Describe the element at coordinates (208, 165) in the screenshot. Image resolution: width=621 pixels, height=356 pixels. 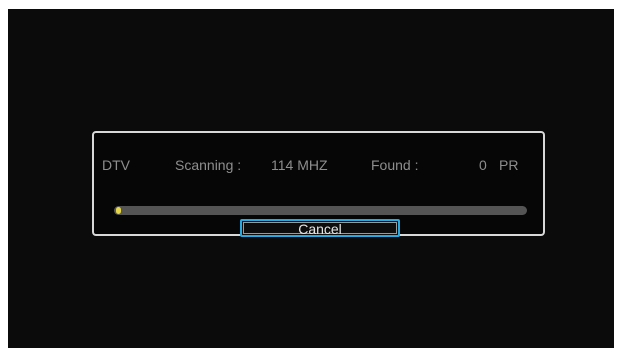
I see `scanning-label: Scanning :` at that location.